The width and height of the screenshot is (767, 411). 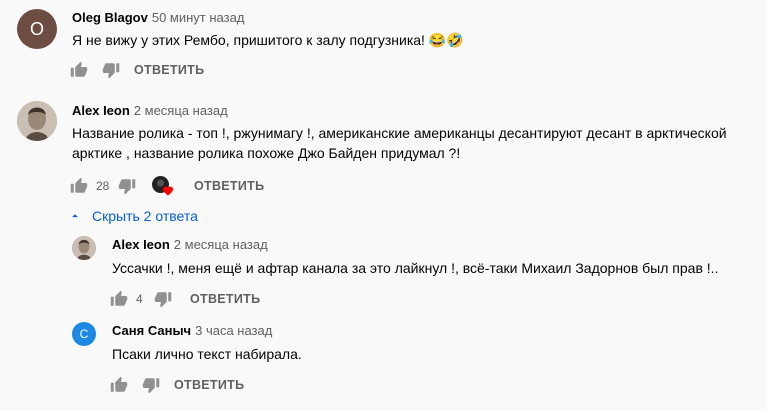 I want to click on timestamp: 3 часа назад, so click(x=233, y=330).